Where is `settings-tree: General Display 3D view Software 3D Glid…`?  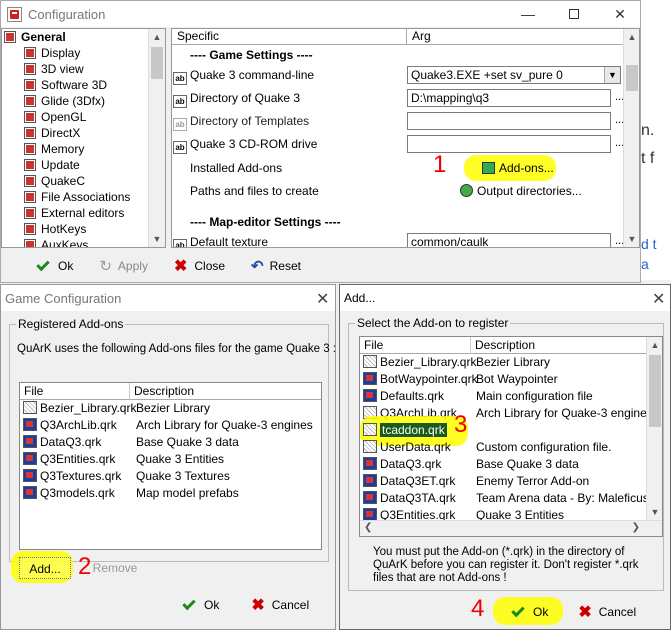 settings-tree: General Display 3D view Software 3D Glid… is located at coordinates (83, 138).